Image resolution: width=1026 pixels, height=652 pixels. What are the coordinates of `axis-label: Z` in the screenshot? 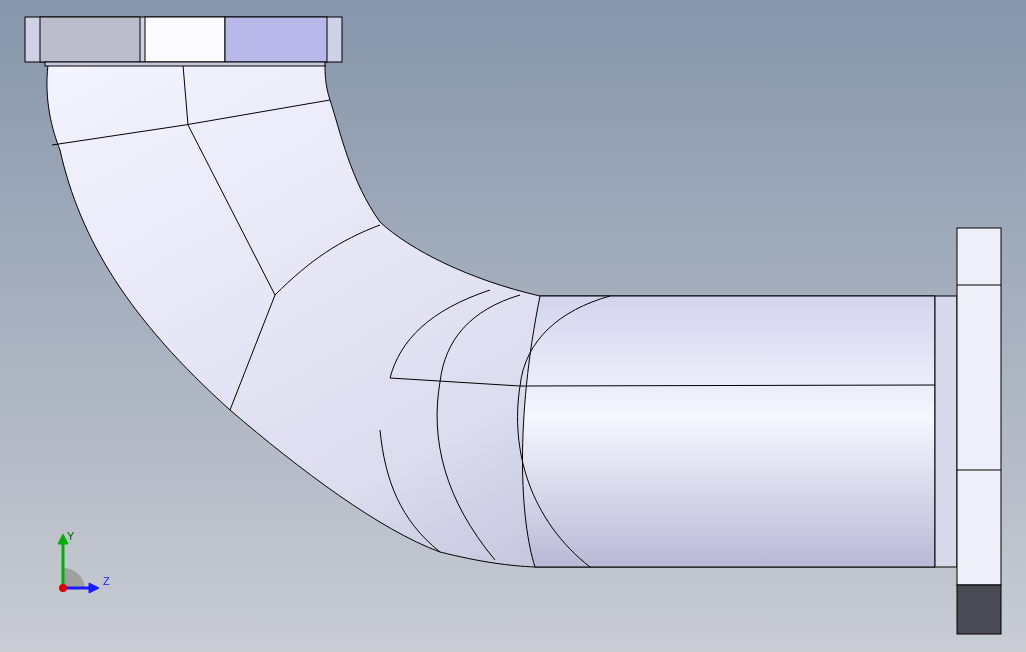 It's located at (106, 581).